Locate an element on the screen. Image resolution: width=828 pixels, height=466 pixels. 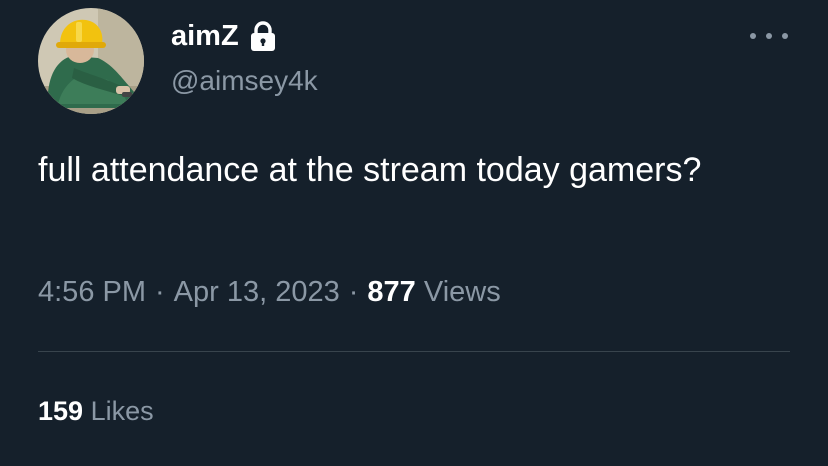
divider is located at coordinates (414, 351).